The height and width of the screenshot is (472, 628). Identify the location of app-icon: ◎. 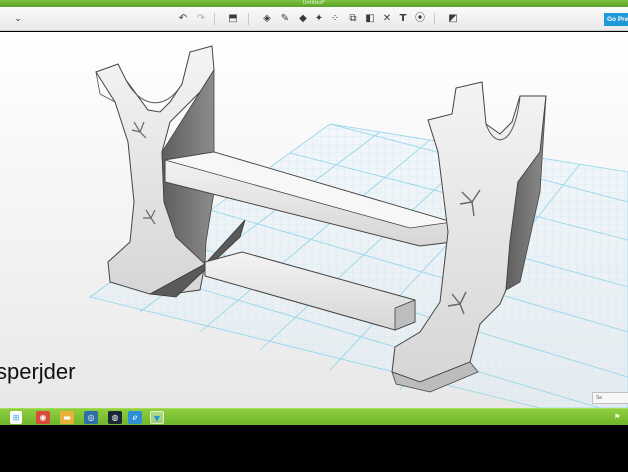
(91, 417).